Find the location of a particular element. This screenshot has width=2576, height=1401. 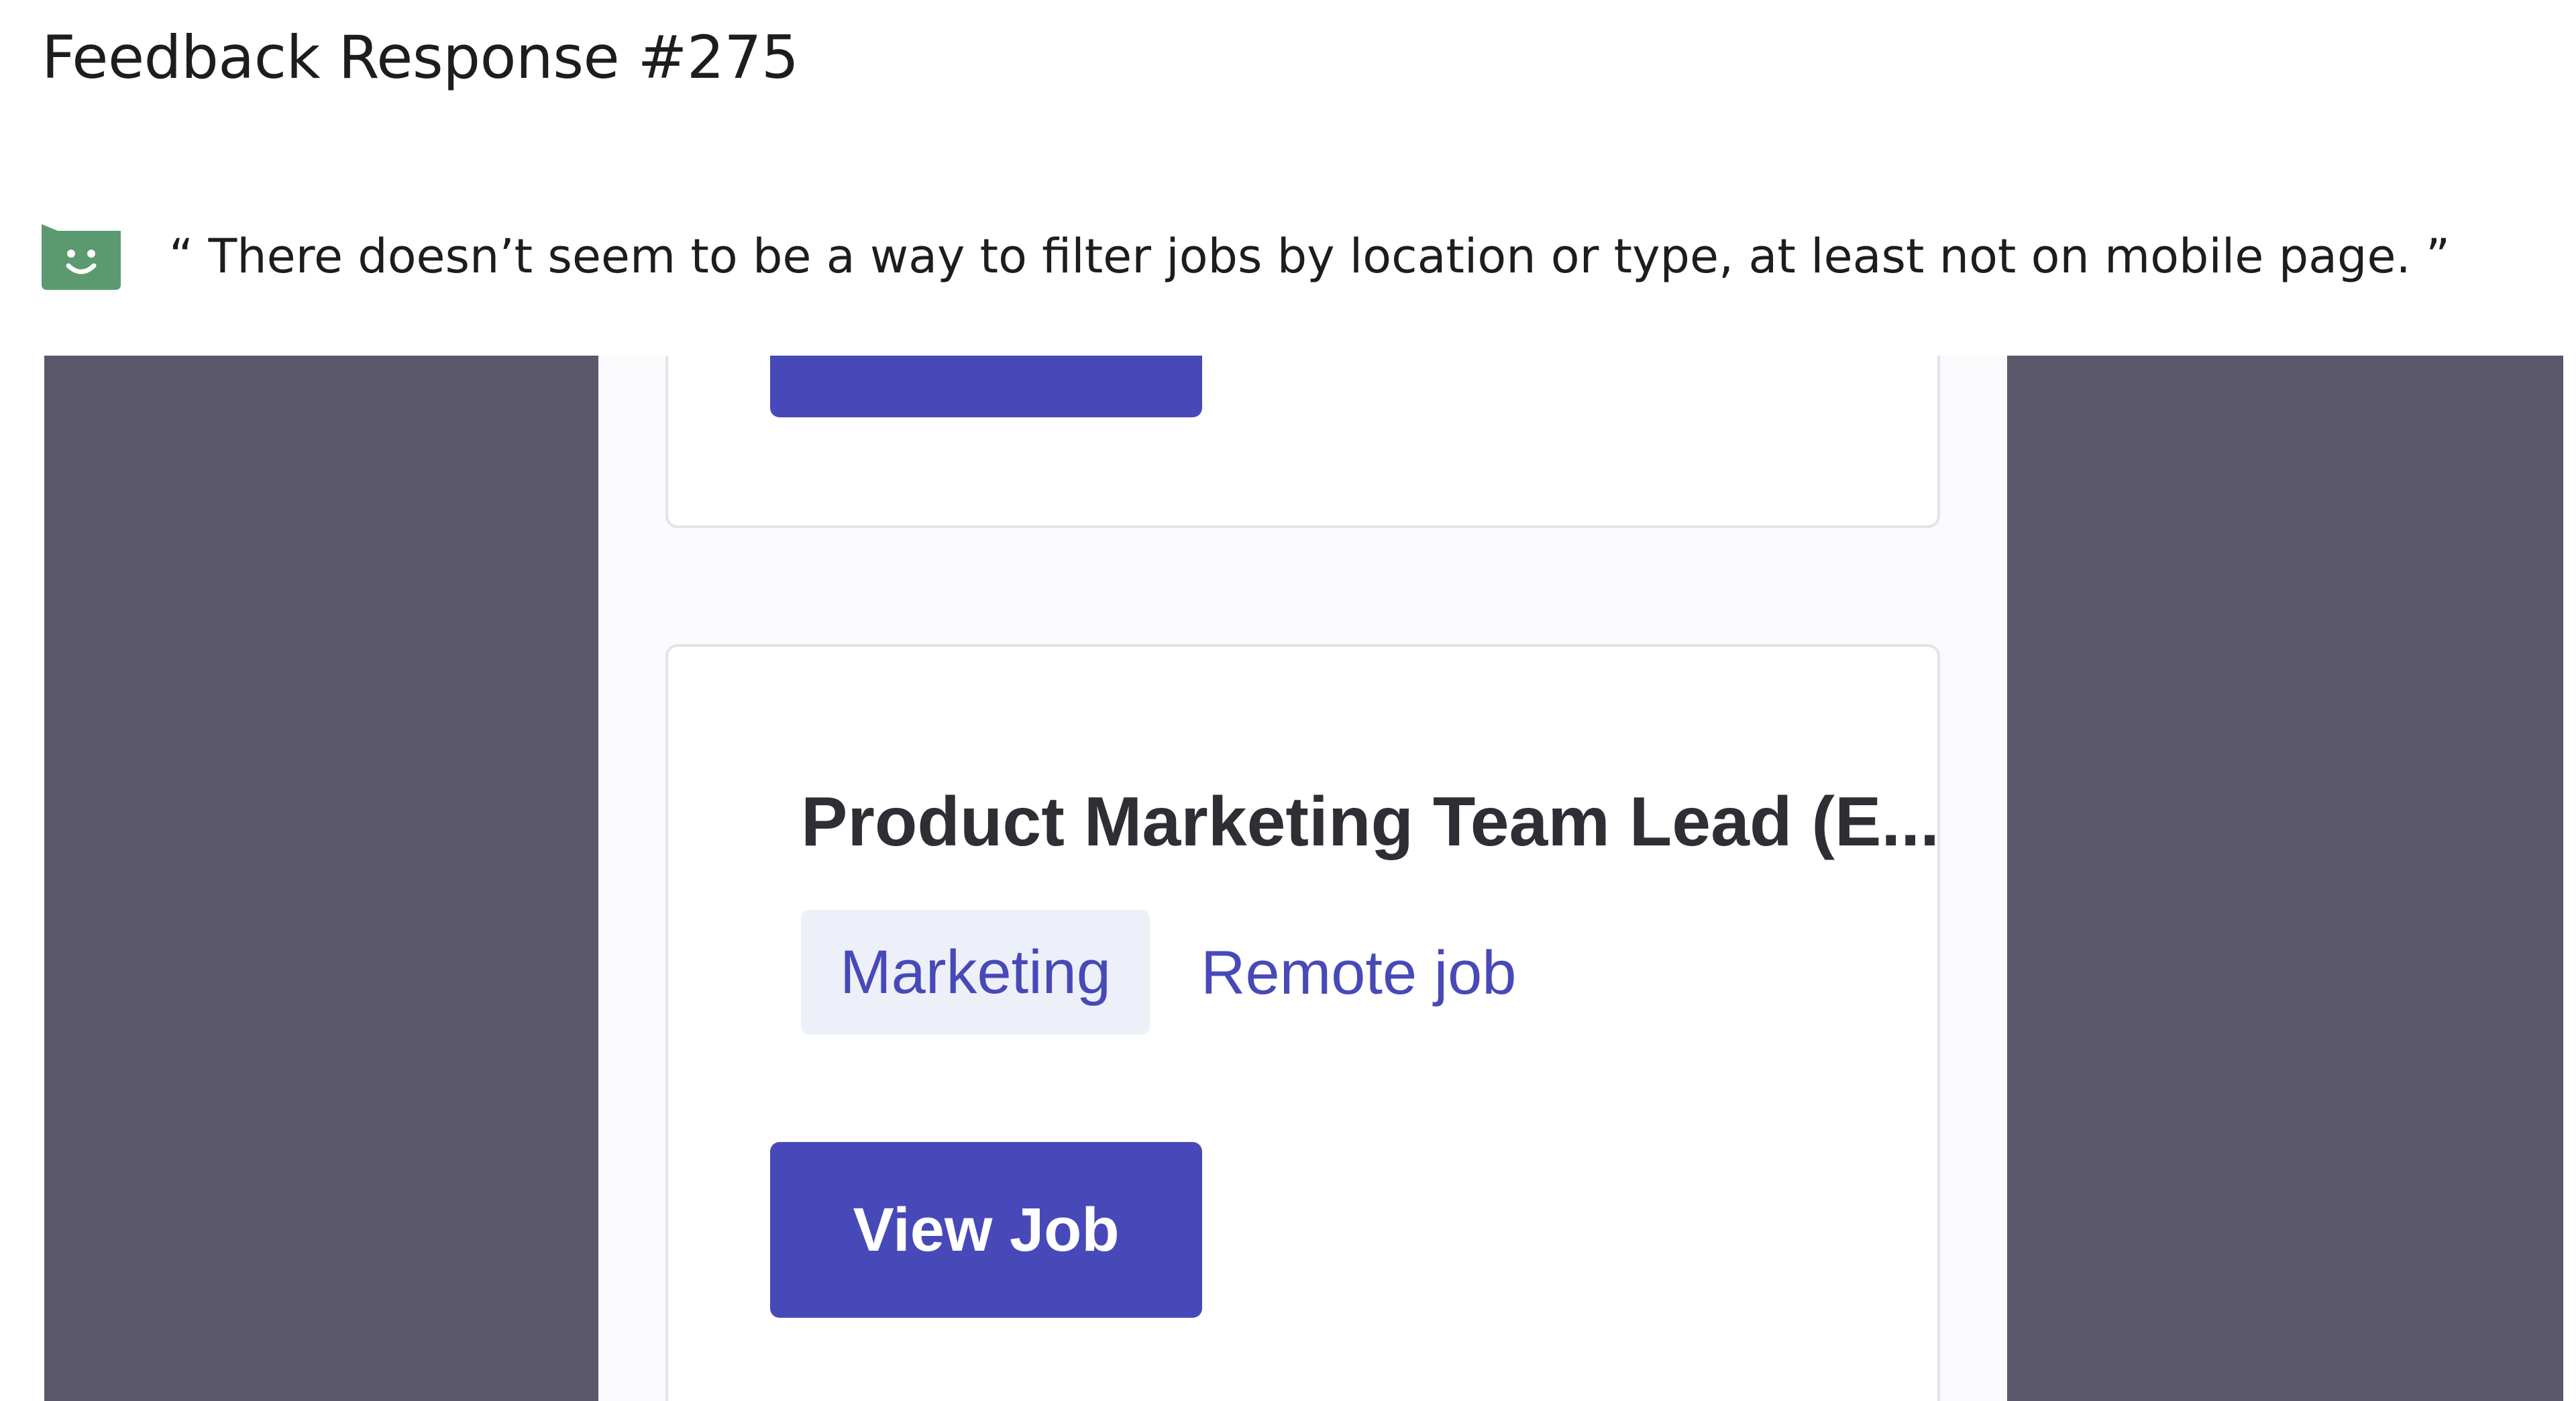

tag-remote-job: Remote job is located at coordinates (1359, 973).